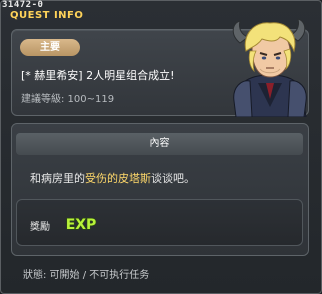 The height and width of the screenshot is (294, 322). Describe the element at coordinates (23, 5) in the screenshot. I see `quest-id: 31472-0` at that location.